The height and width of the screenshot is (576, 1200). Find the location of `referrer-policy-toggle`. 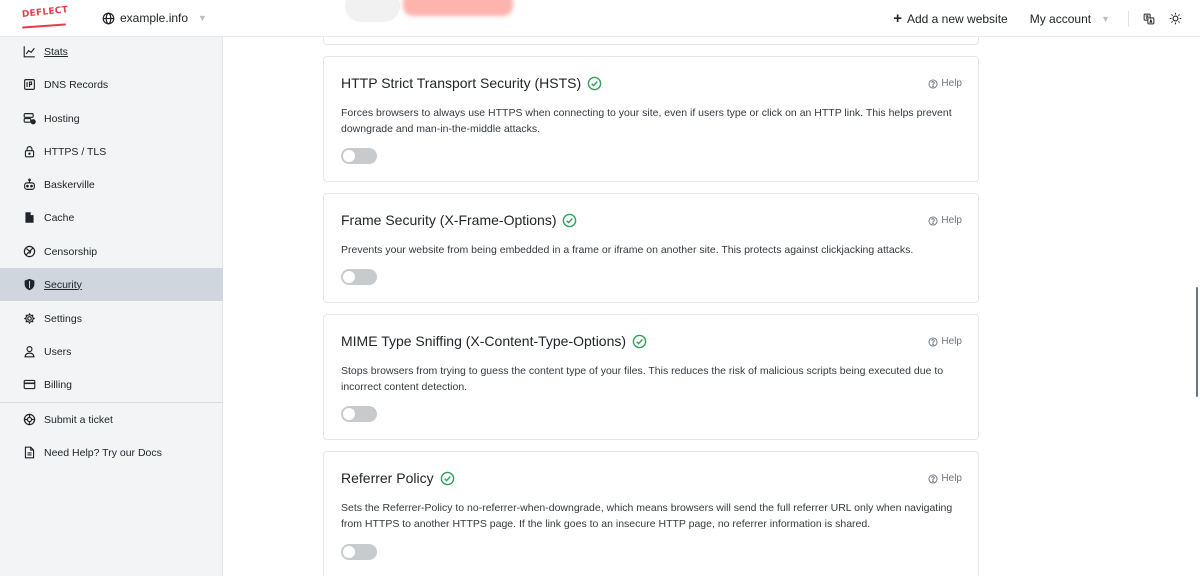

referrer-policy-toggle is located at coordinates (359, 552).